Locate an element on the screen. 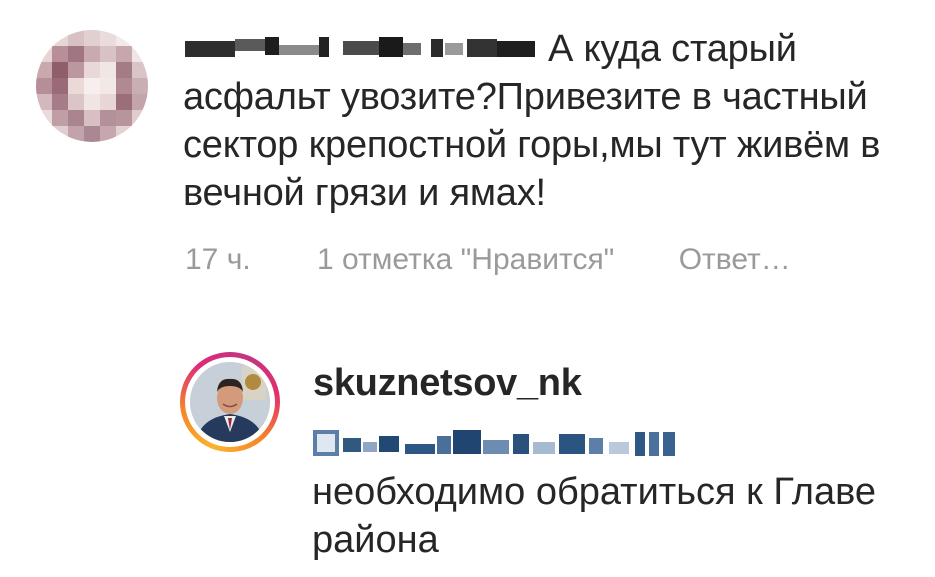  reply-avatar is located at coordinates (230, 402).